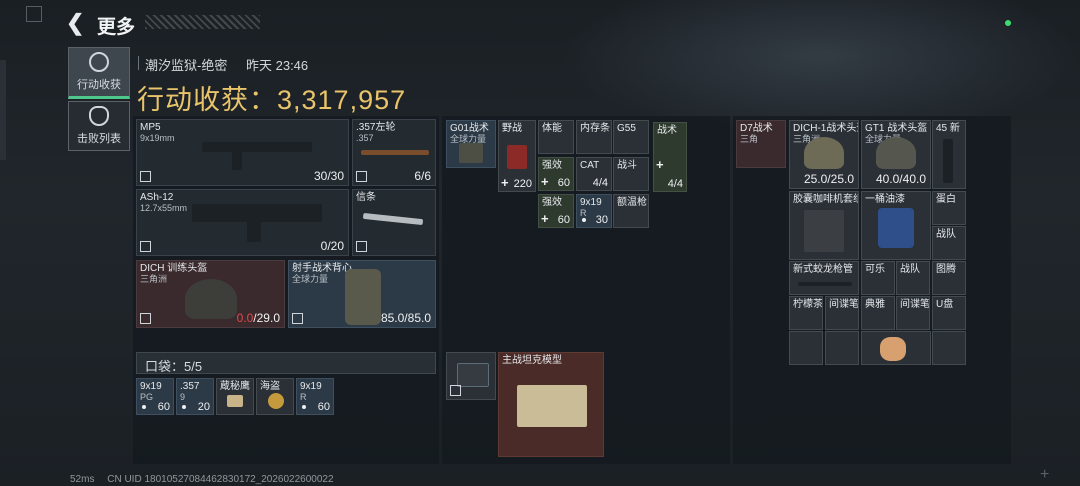 Image resolution: width=1080 pixels, height=486 pixels. What do you see at coordinates (824, 225) in the screenshot?
I see `backpack-item: 胶囊咖啡机套组` at bounding box center [824, 225].